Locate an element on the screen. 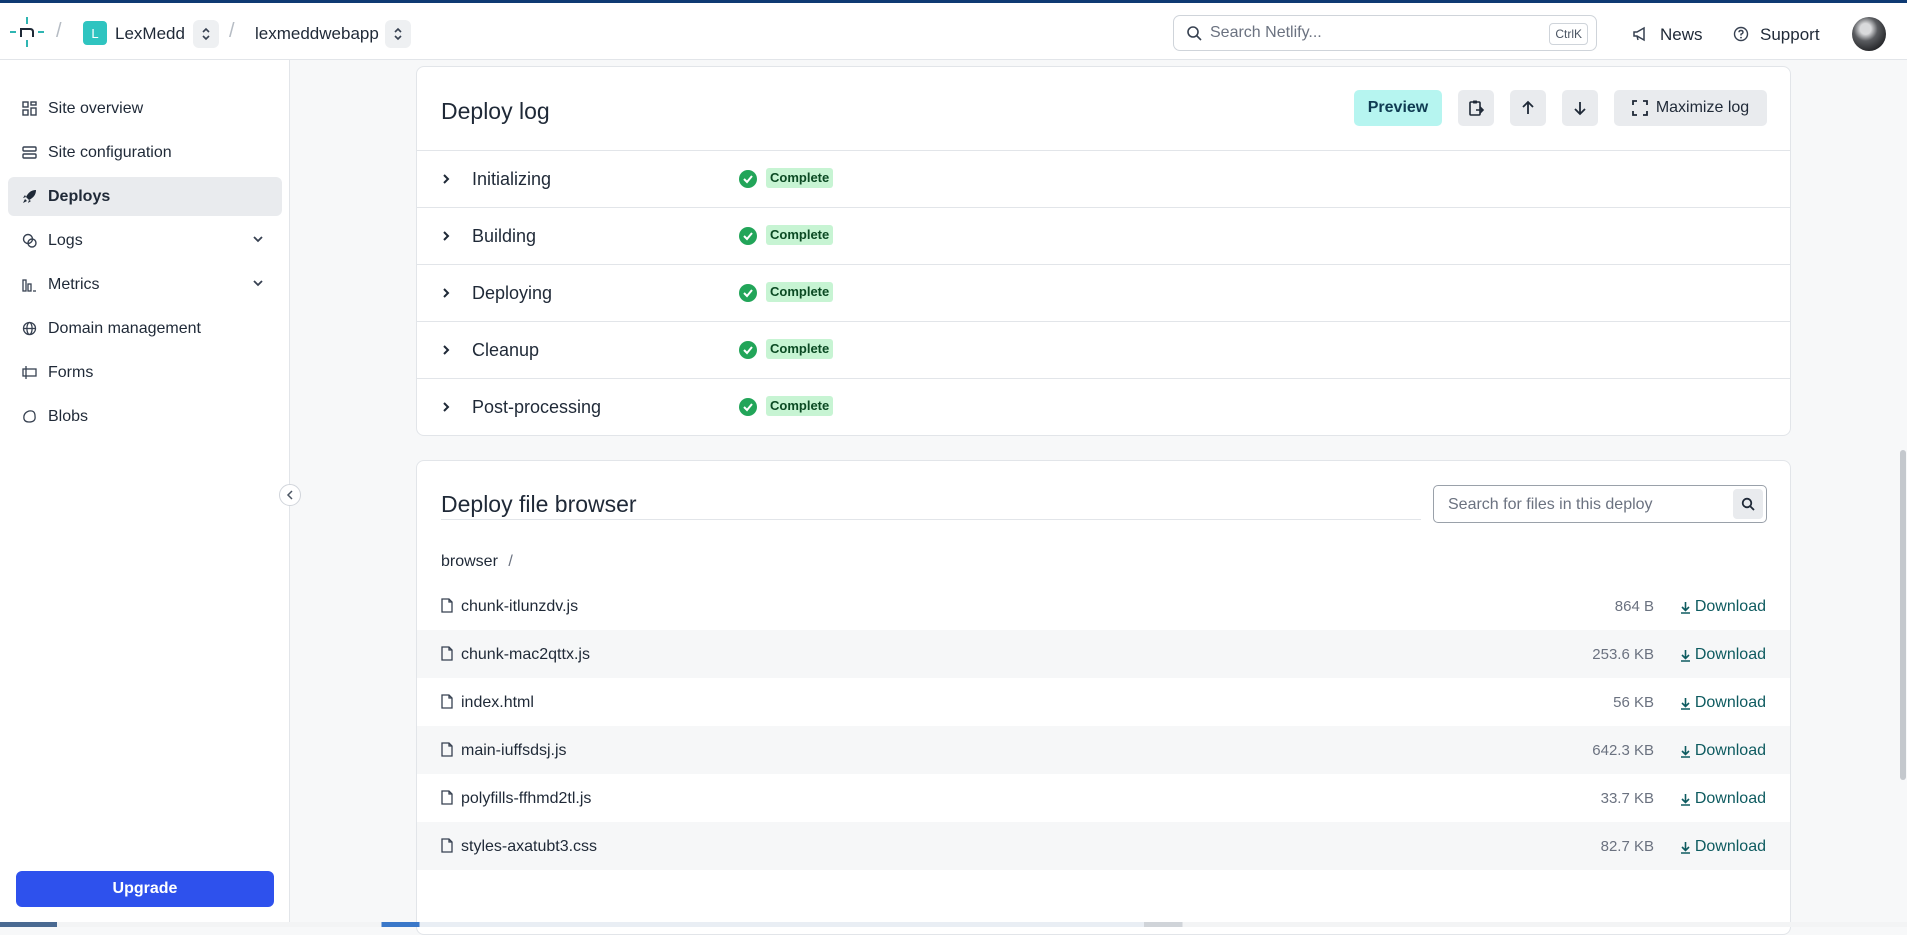  taskbar-strip is located at coordinates (953, 924).